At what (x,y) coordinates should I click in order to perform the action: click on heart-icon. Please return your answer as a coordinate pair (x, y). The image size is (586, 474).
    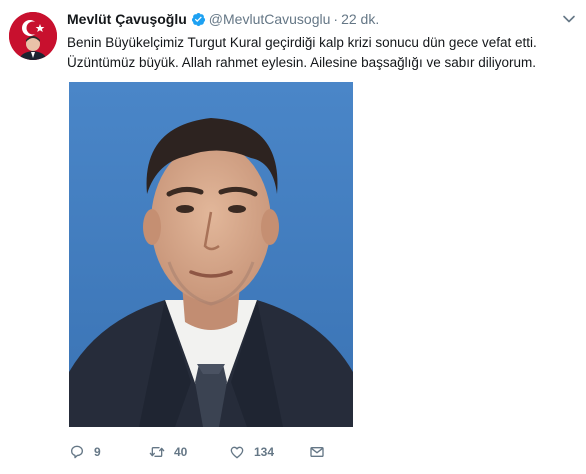
    Looking at the image, I should click on (237, 452).